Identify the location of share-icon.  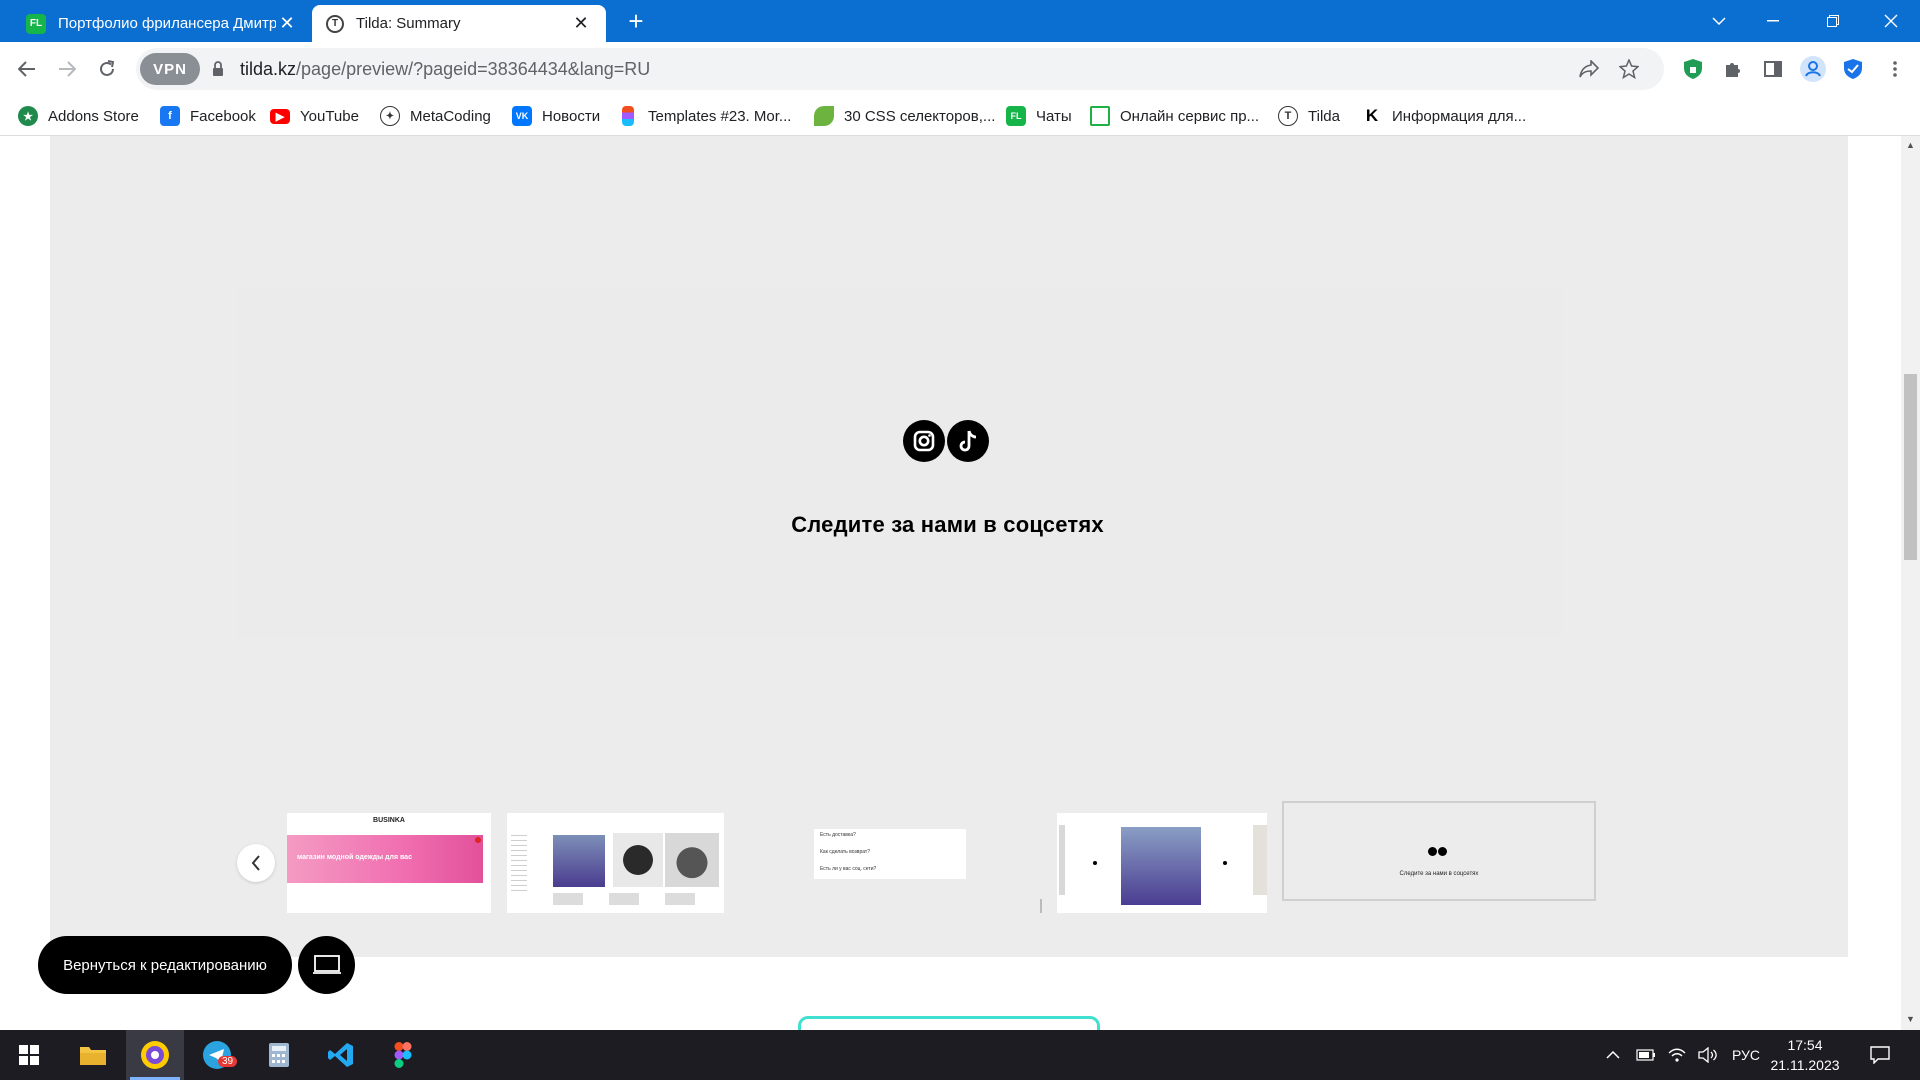
(1589, 69).